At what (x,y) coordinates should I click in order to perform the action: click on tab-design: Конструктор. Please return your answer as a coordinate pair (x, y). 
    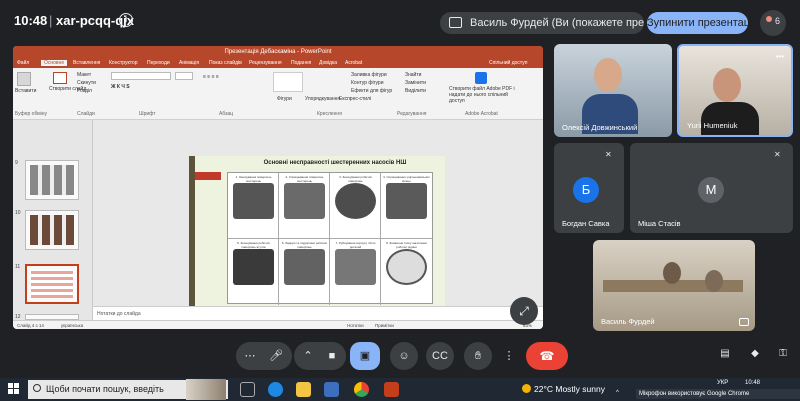
    Looking at the image, I should click on (123, 63).